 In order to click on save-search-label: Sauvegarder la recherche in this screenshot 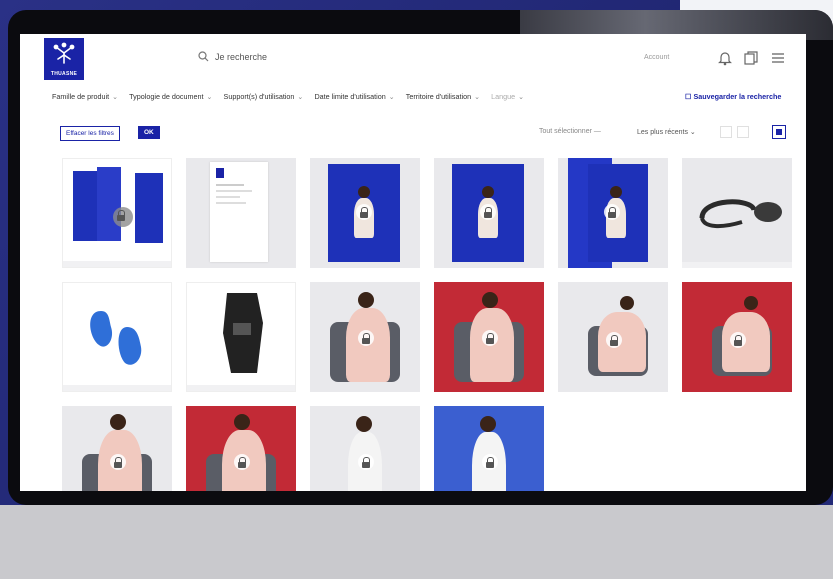, I will do `click(737, 96)`.